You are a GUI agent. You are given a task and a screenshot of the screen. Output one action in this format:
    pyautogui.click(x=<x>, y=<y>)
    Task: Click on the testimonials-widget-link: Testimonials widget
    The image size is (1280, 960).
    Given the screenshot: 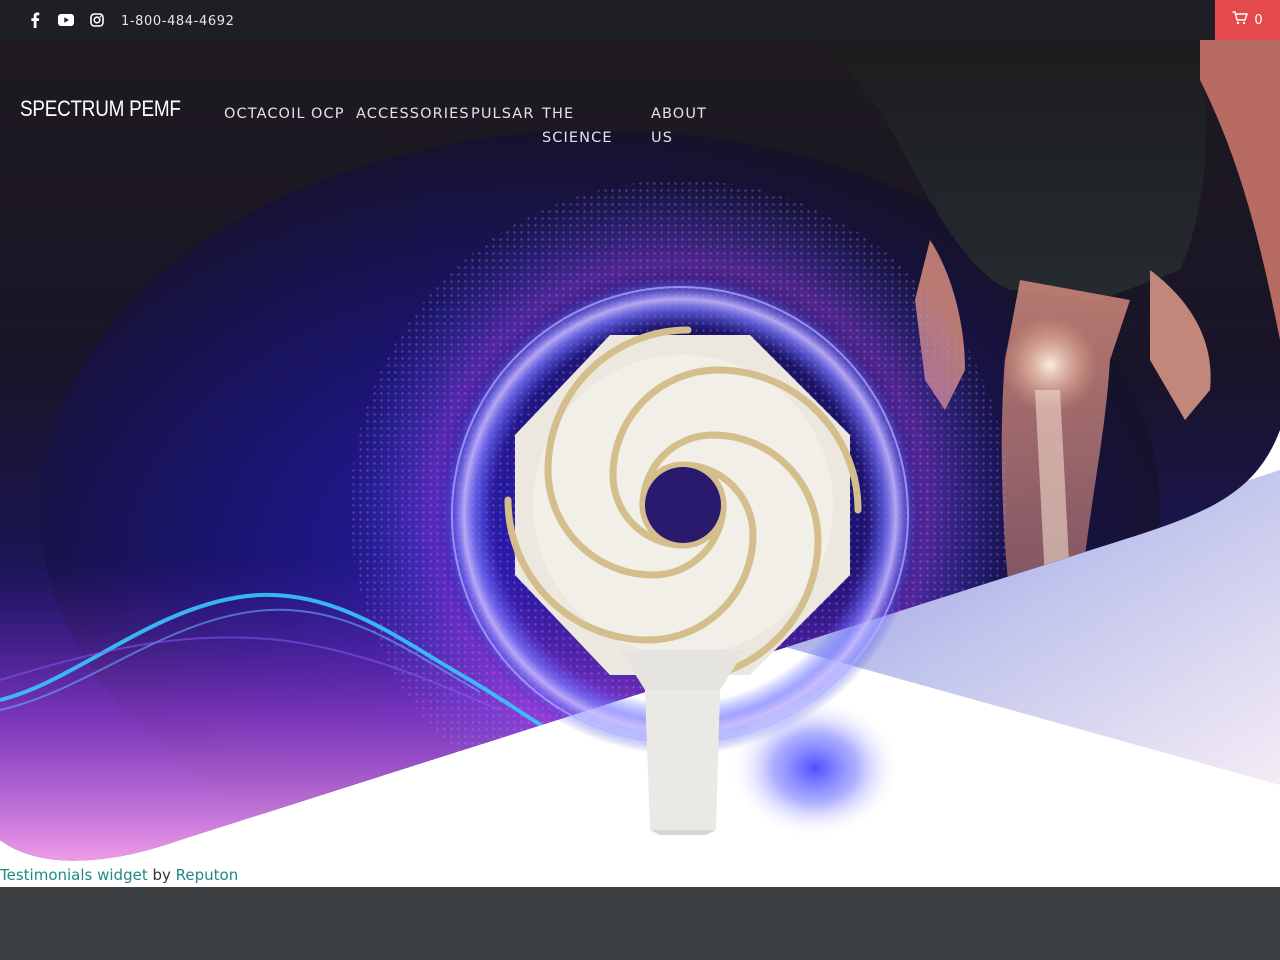 What is the action you would take?
    pyautogui.click(x=74, y=875)
    